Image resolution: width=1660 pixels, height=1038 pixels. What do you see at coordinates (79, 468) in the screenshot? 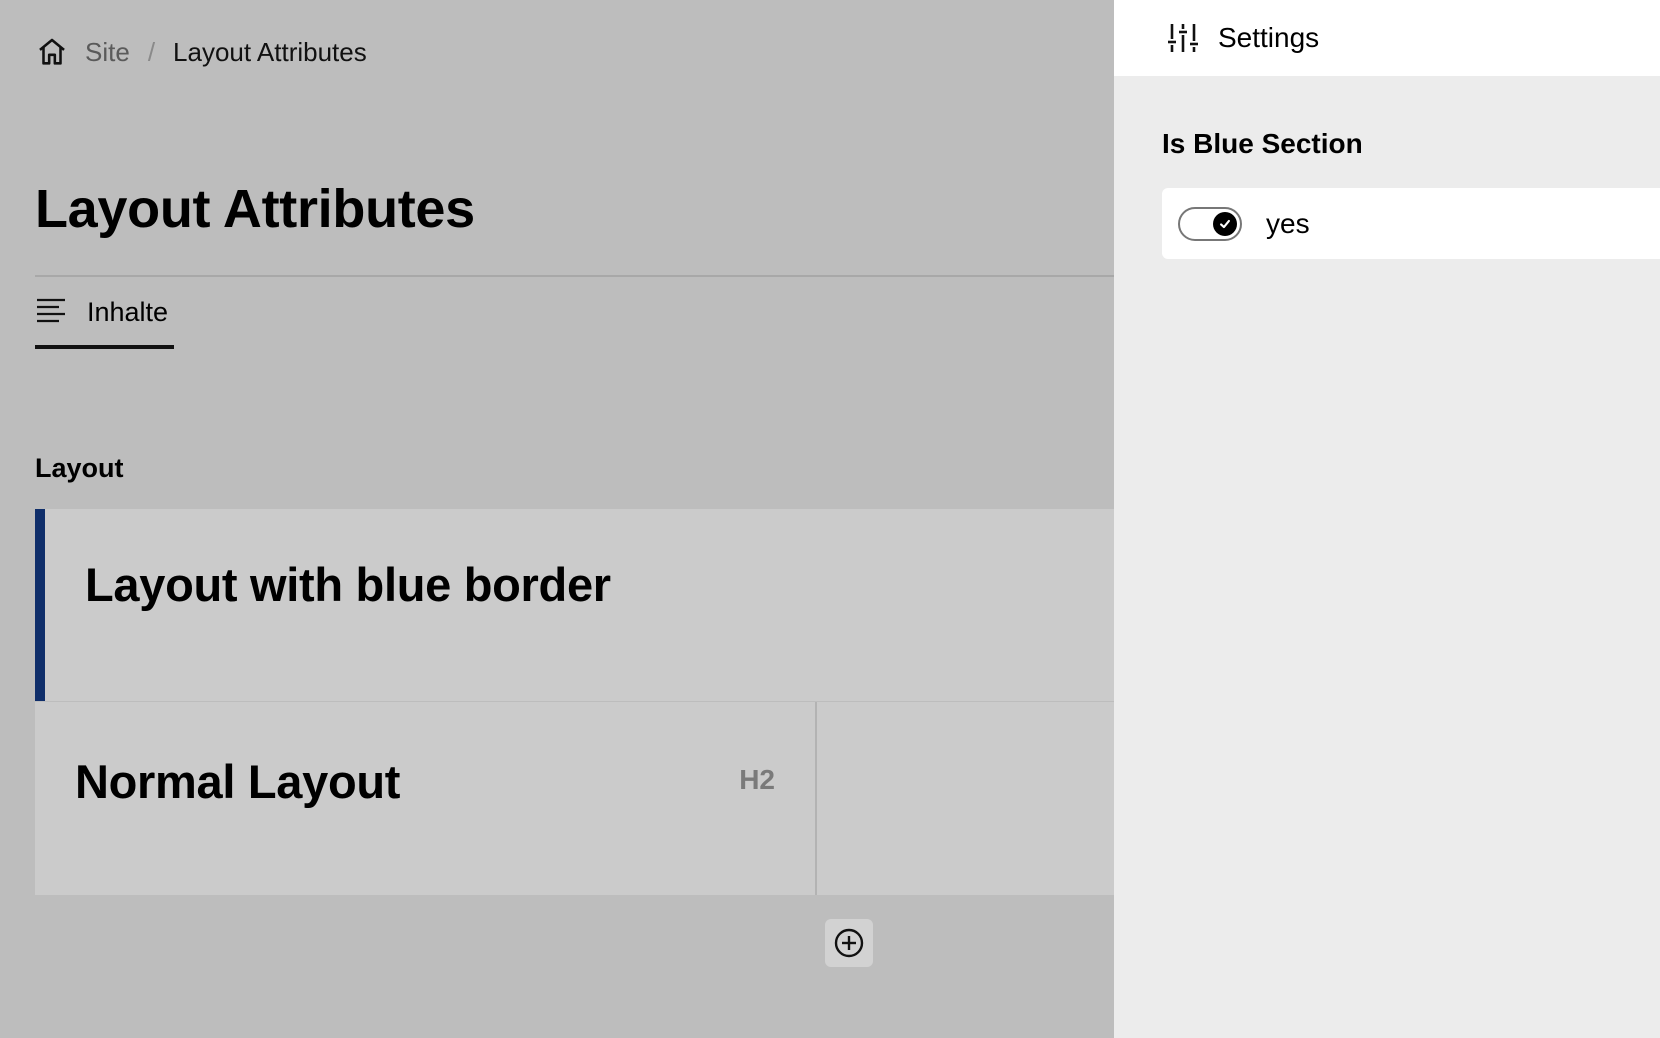
I see `layout-section-label: Layout` at bounding box center [79, 468].